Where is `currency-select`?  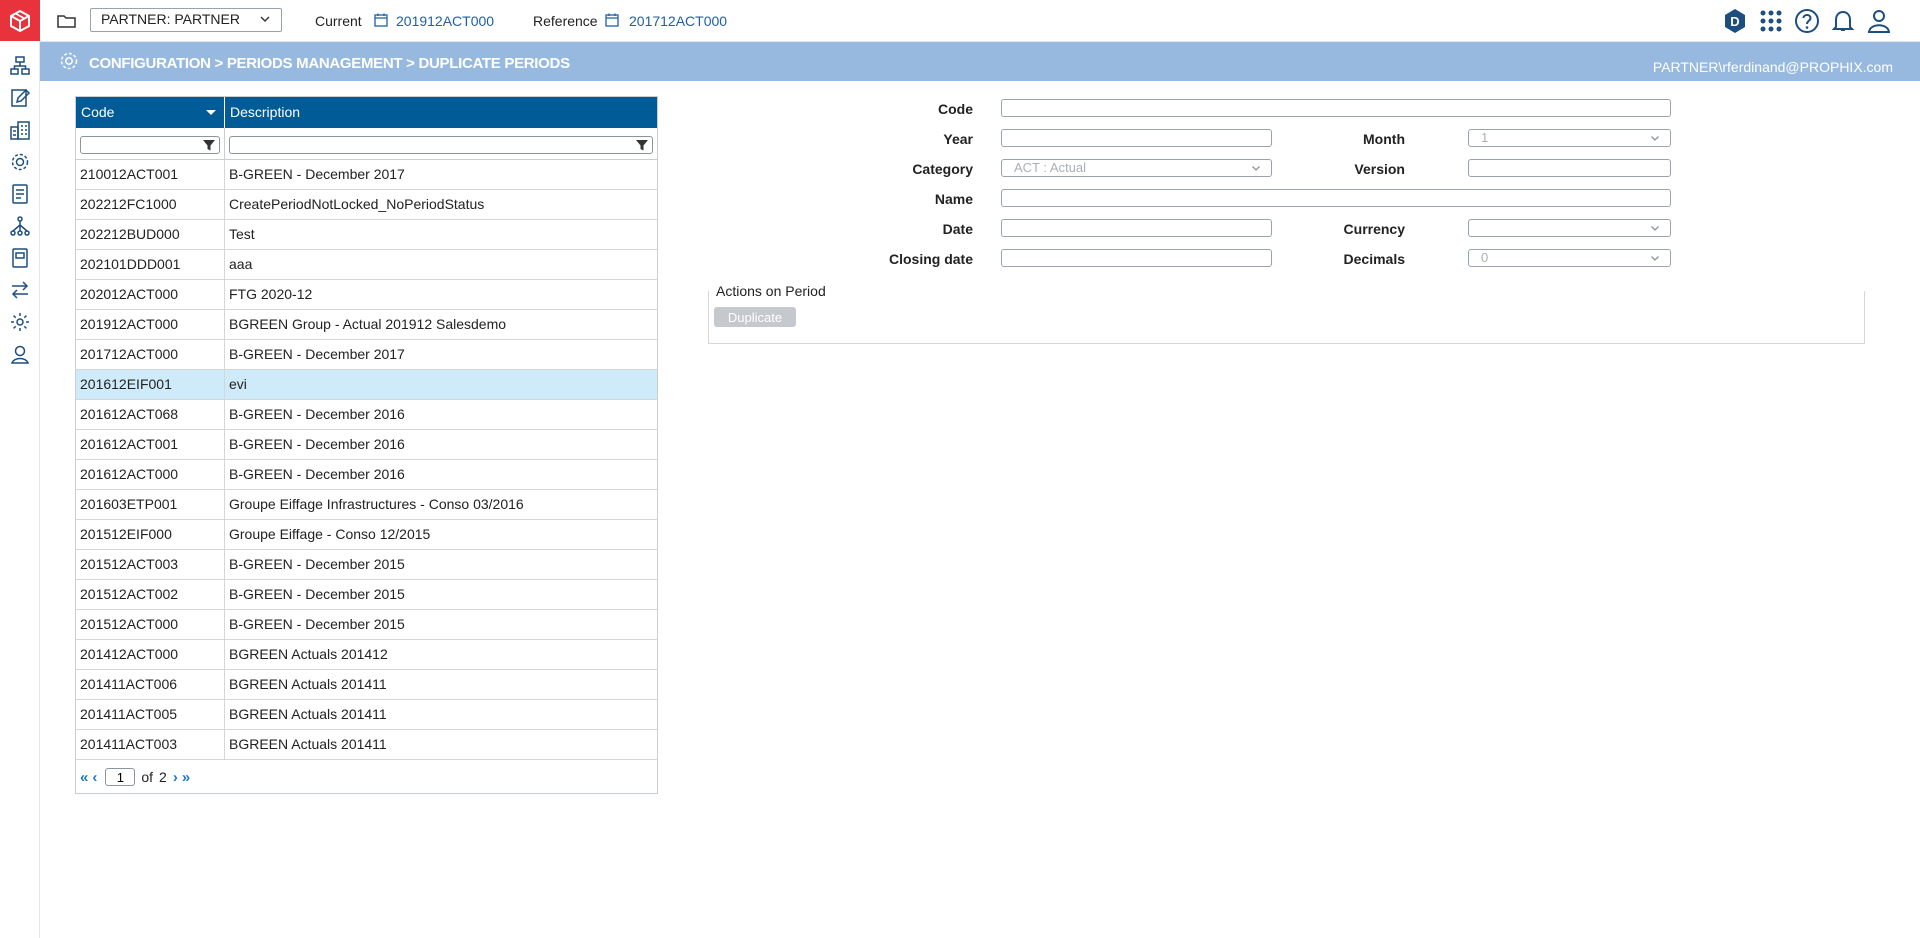
currency-select is located at coordinates (1569, 228).